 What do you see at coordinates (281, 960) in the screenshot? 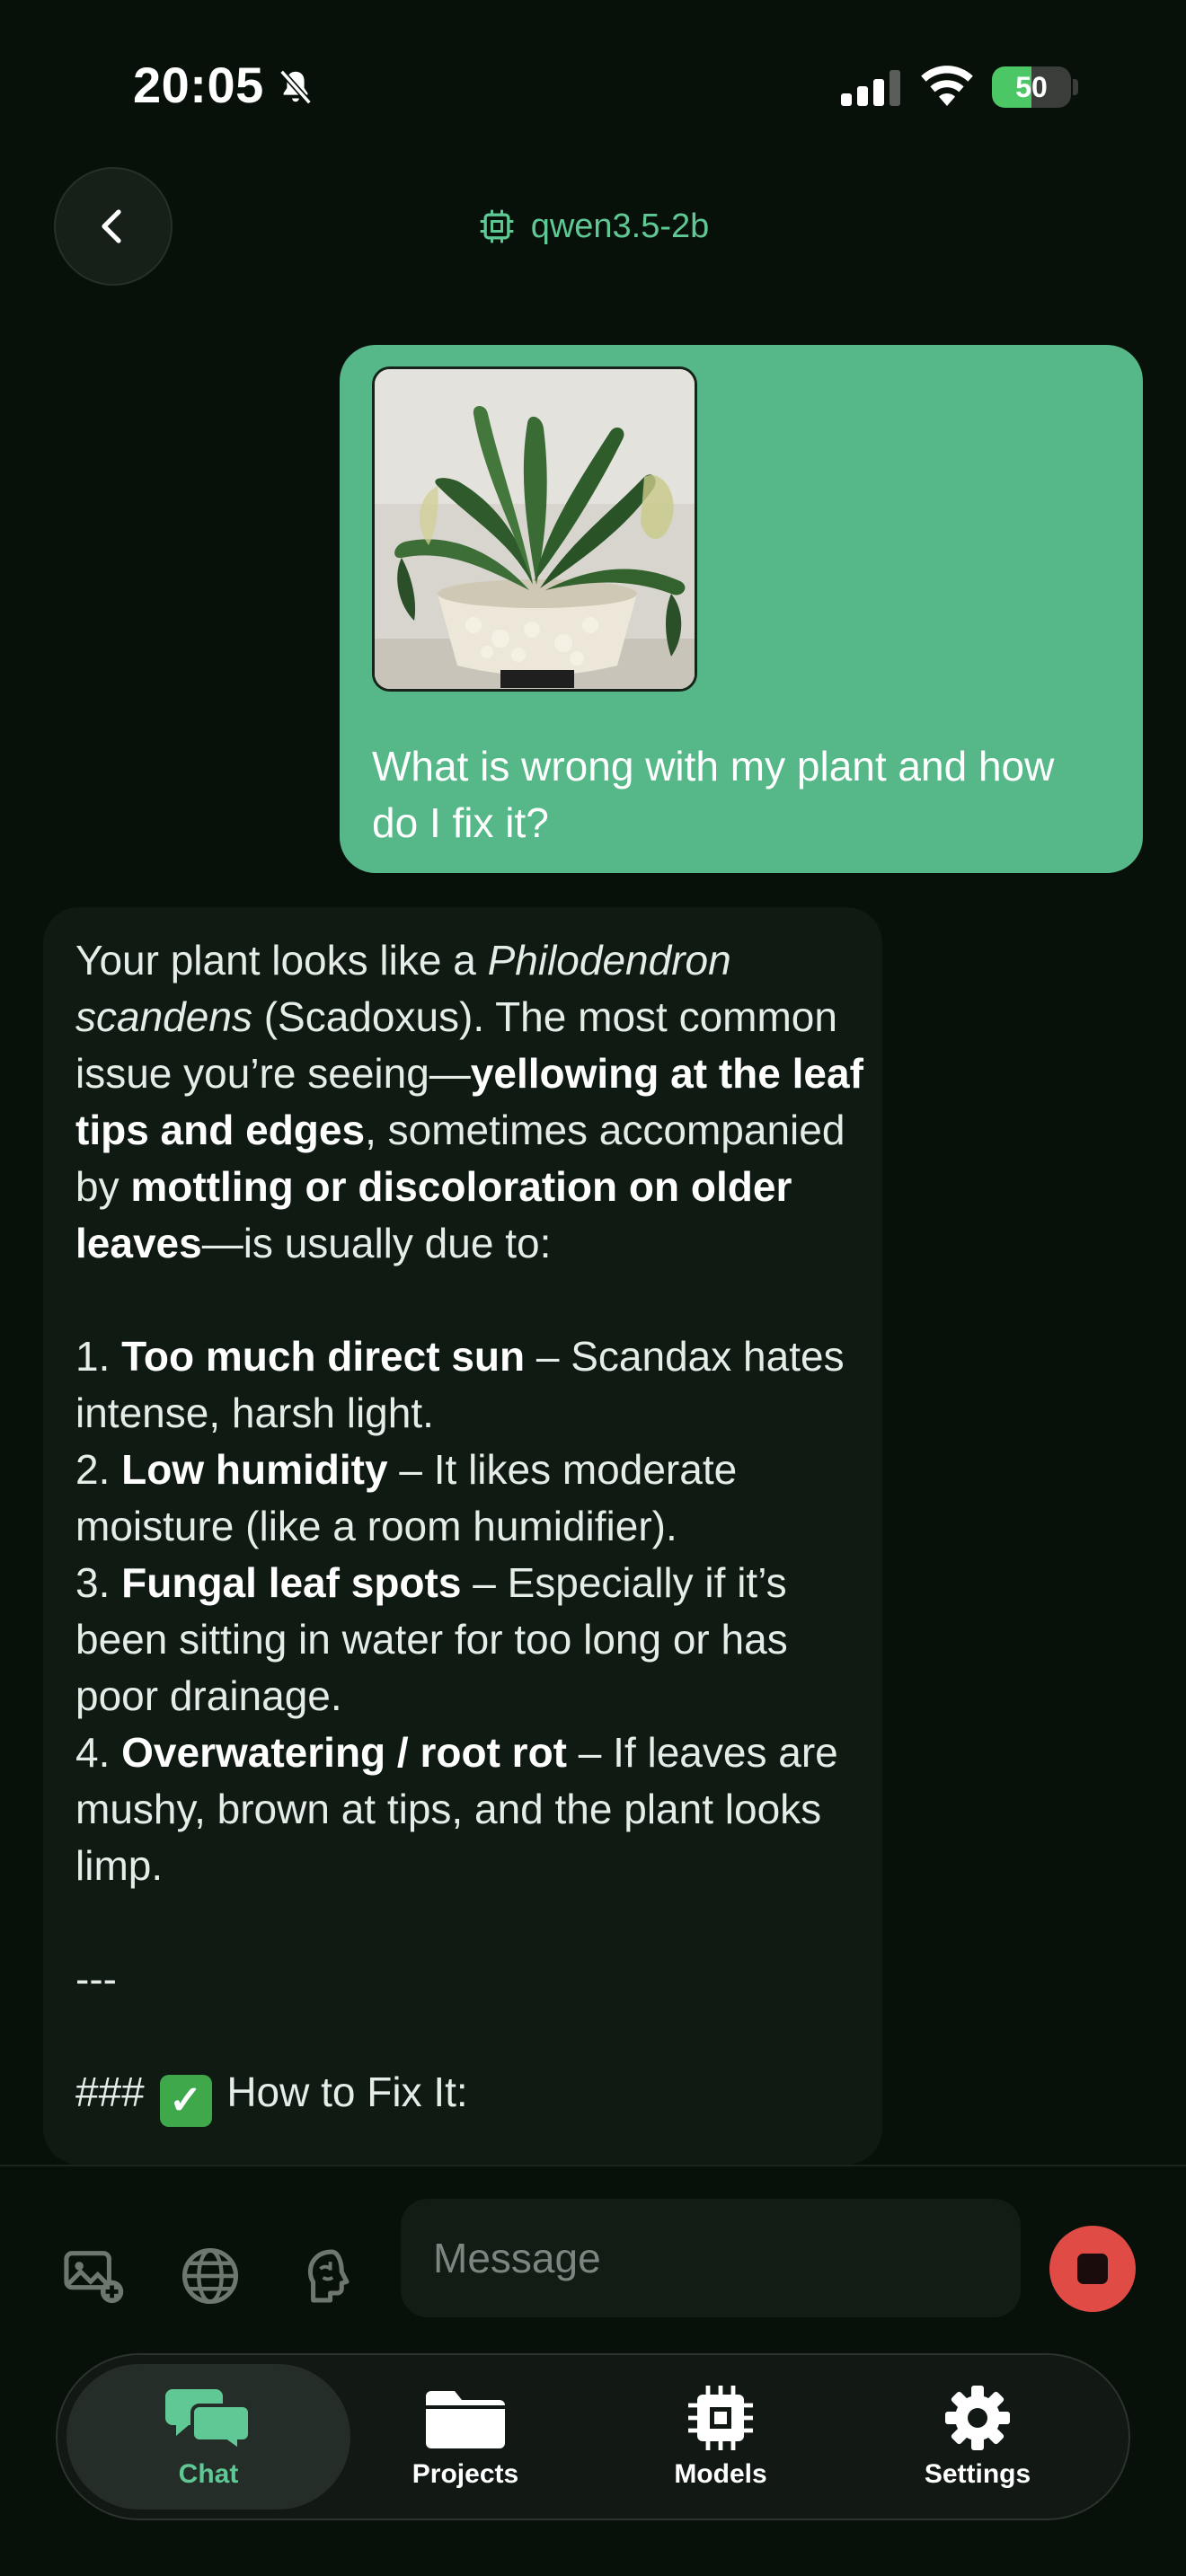
I see `intro-text: Your plant looks like a` at bounding box center [281, 960].